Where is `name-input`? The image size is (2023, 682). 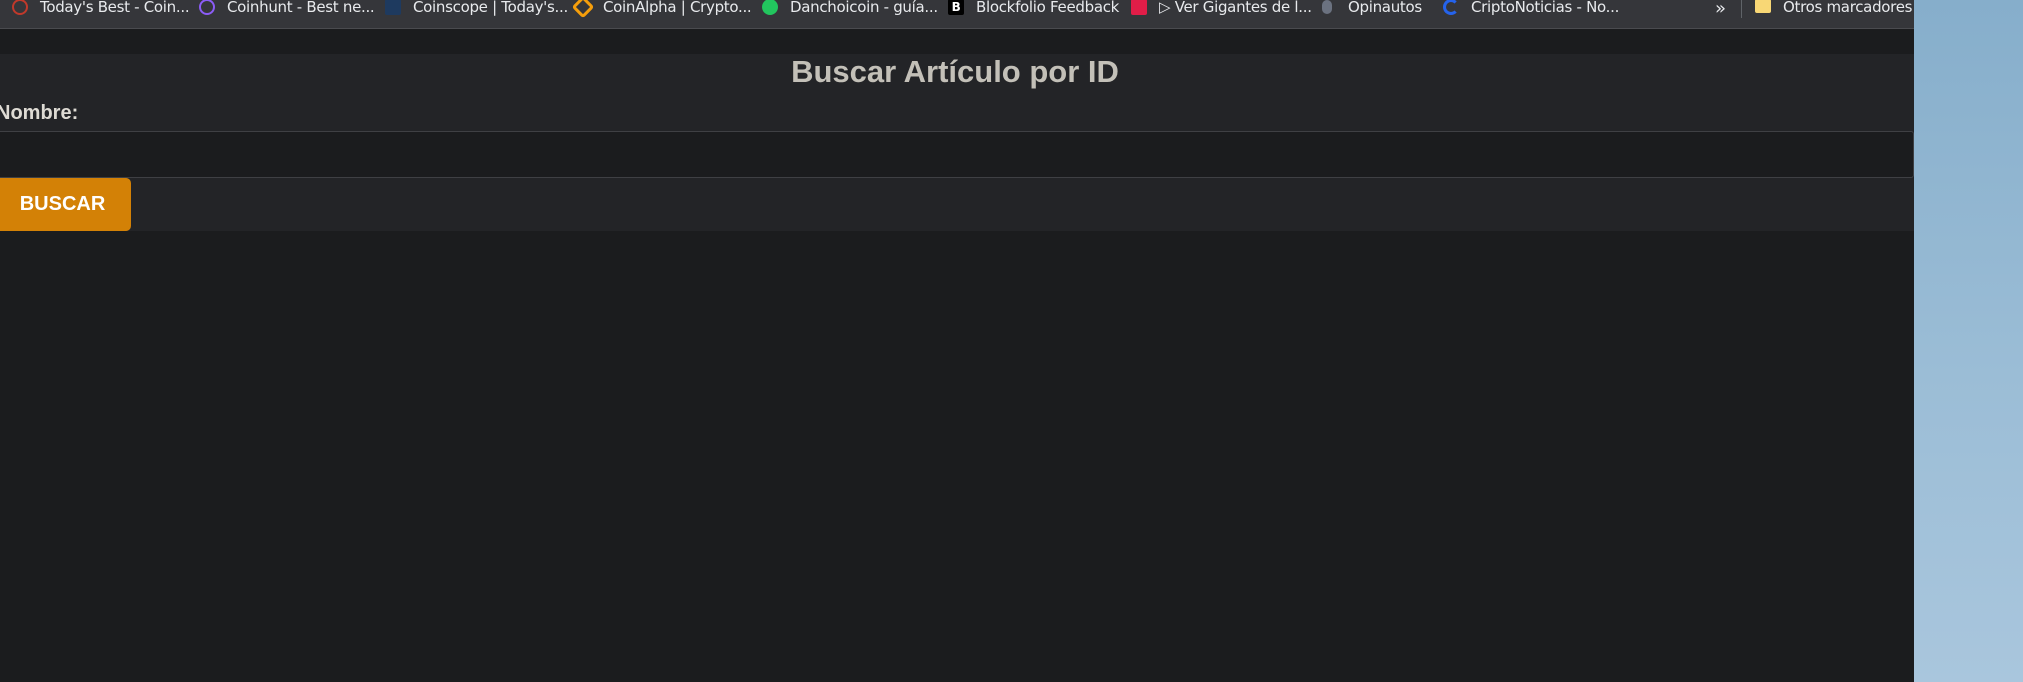 name-input is located at coordinates (957, 154).